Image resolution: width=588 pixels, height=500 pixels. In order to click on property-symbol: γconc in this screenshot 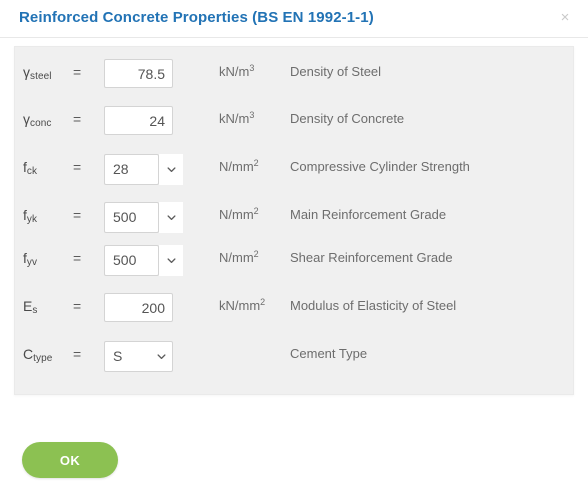, I will do `click(37, 120)`.